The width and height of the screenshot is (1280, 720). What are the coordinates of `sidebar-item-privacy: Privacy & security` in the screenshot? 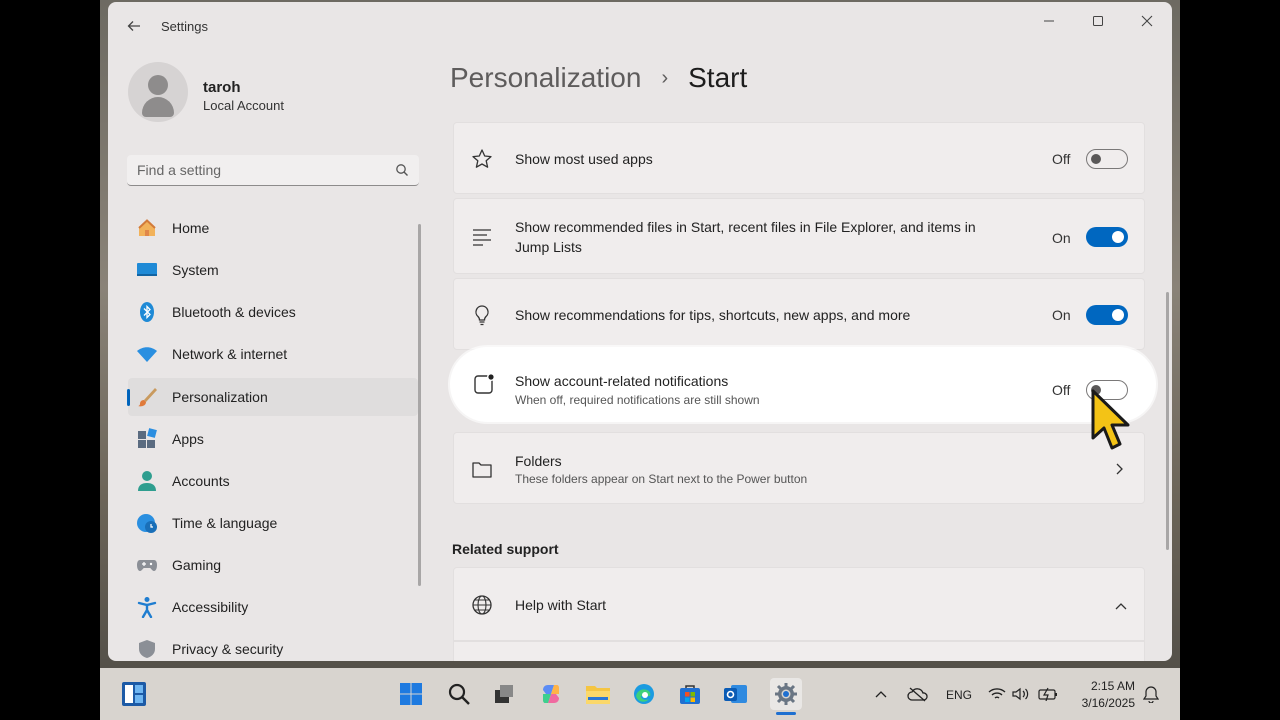 It's located at (273, 645).